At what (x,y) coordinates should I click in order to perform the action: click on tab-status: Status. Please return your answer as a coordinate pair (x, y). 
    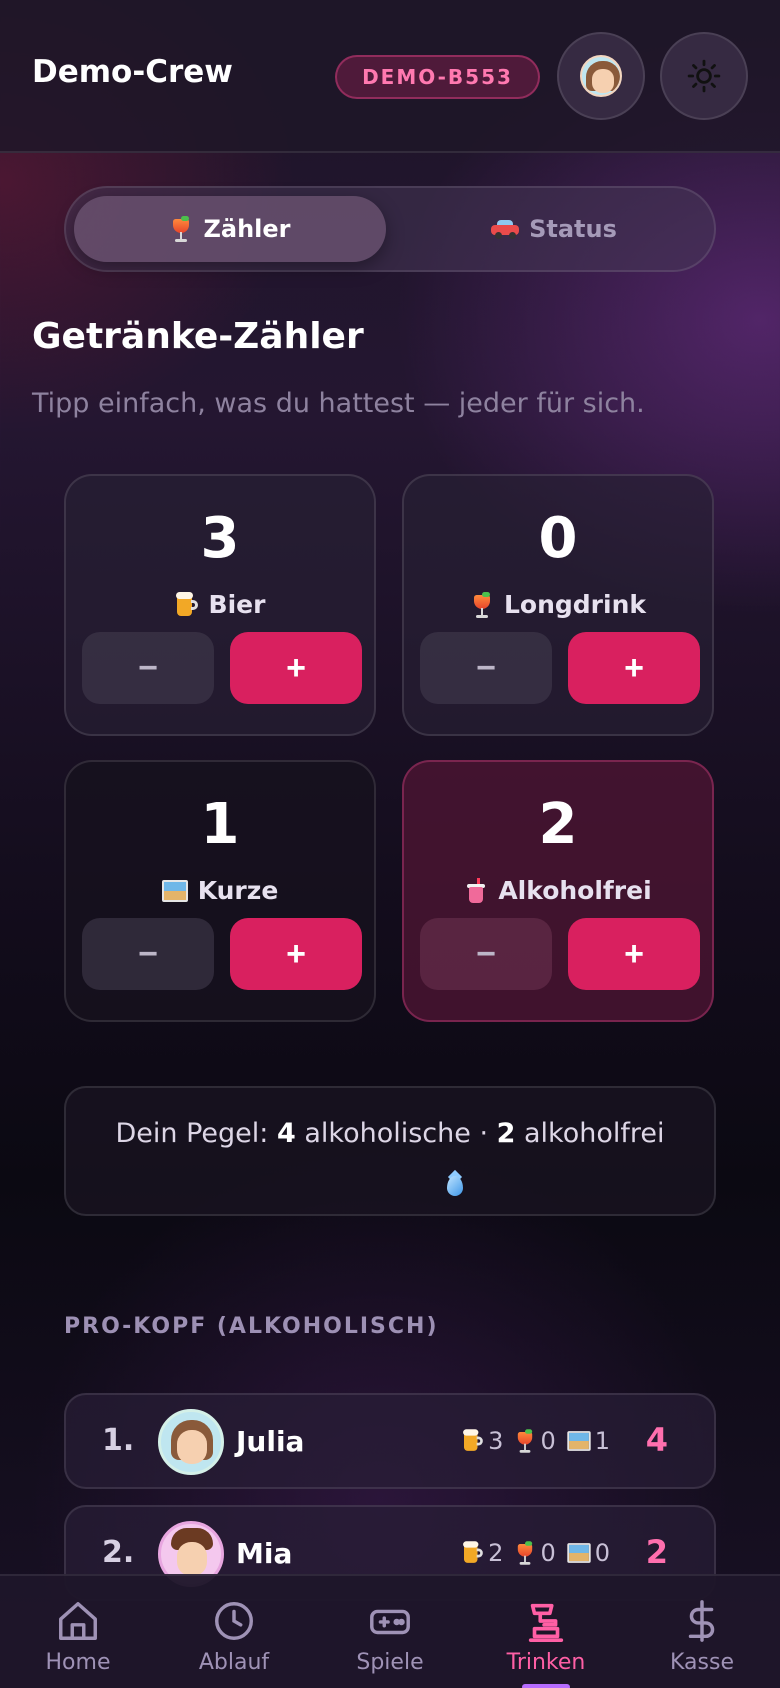
    Looking at the image, I should click on (554, 229).